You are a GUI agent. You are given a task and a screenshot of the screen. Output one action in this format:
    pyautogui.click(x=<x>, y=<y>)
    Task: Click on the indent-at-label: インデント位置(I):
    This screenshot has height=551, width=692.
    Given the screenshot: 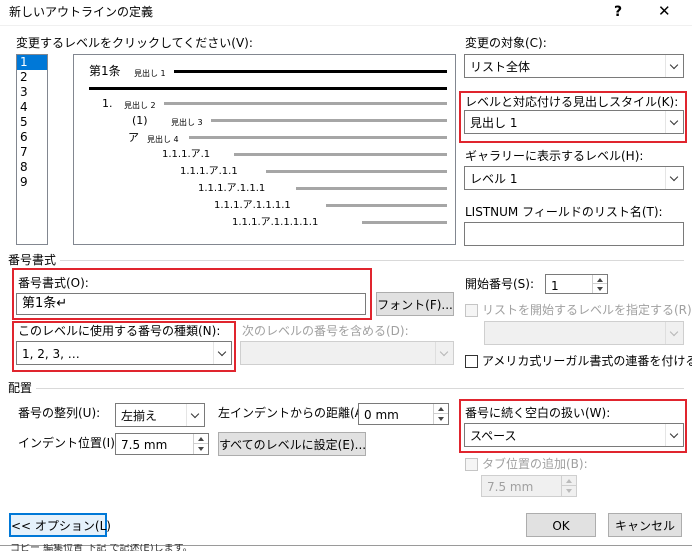 What is the action you would take?
    pyautogui.click(x=68, y=443)
    